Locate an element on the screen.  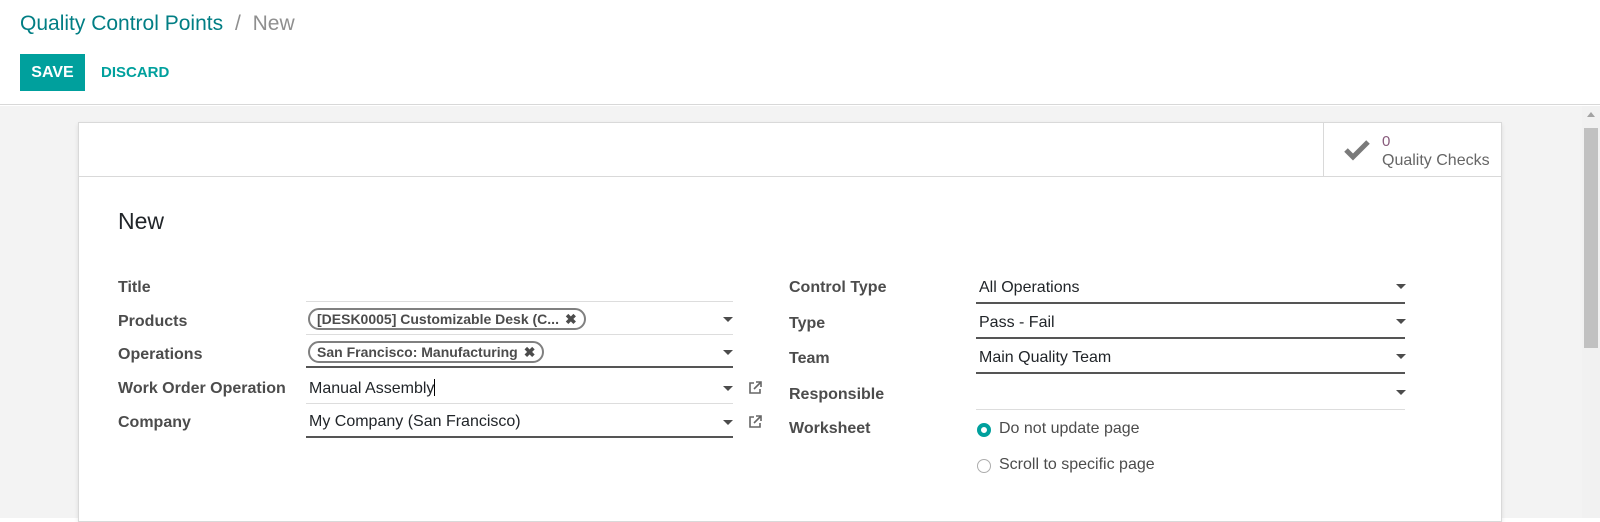
products-label: Products is located at coordinates (153, 321).